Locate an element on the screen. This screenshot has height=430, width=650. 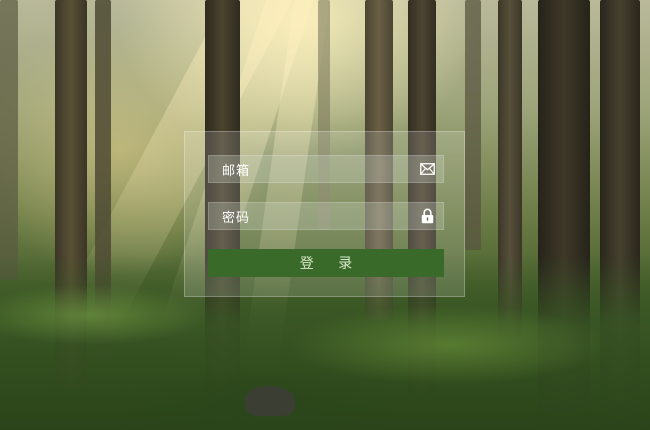
mail-icon is located at coordinates (427, 169).